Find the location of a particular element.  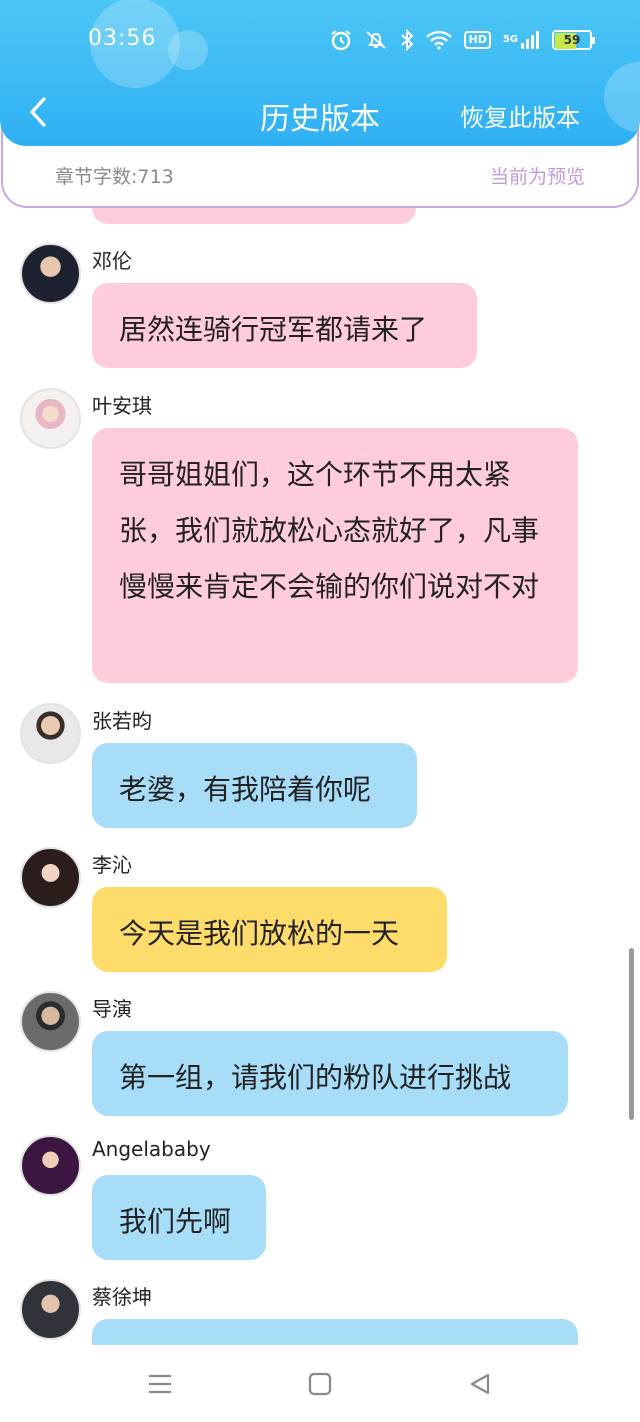

back-triangle-icon is located at coordinates (480, 1384).